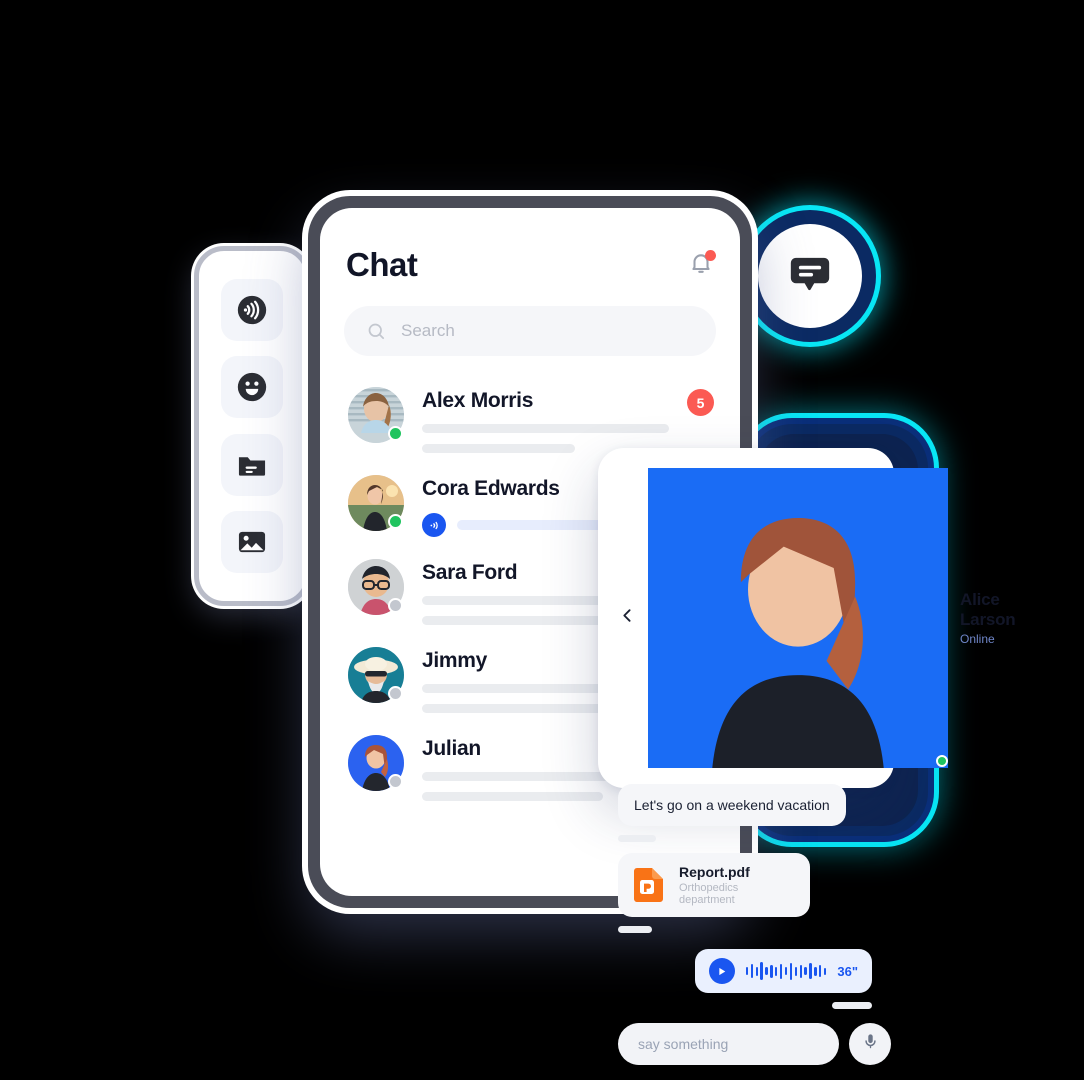 The width and height of the screenshot is (1084, 1080). I want to click on search-icon, so click(376, 331).